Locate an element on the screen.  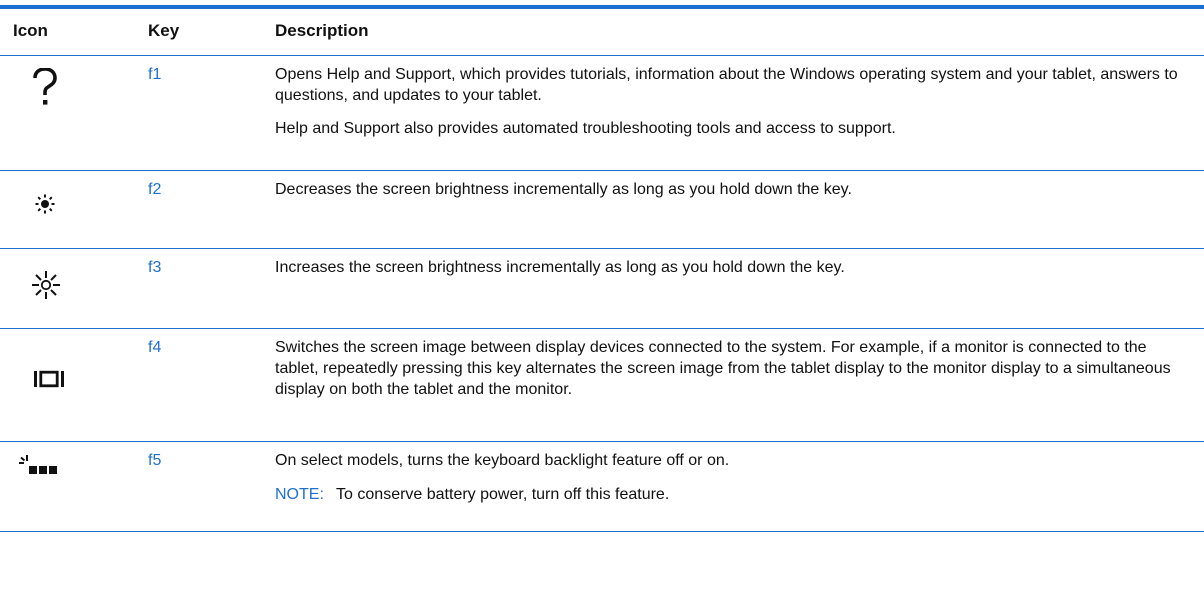
help-question-mark-icon is located at coordinates (45, 86).